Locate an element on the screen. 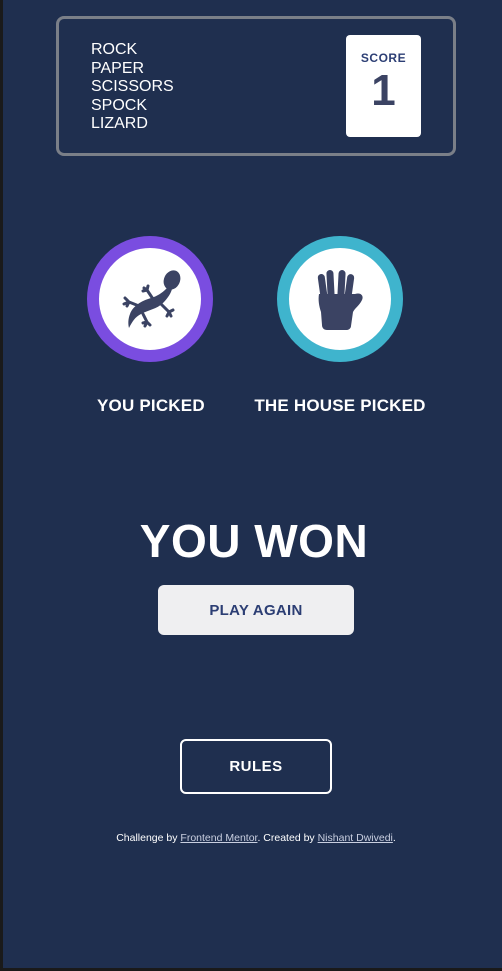 This screenshot has height=971, width=502. house-choice-spock is located at coordinates (340, 299).